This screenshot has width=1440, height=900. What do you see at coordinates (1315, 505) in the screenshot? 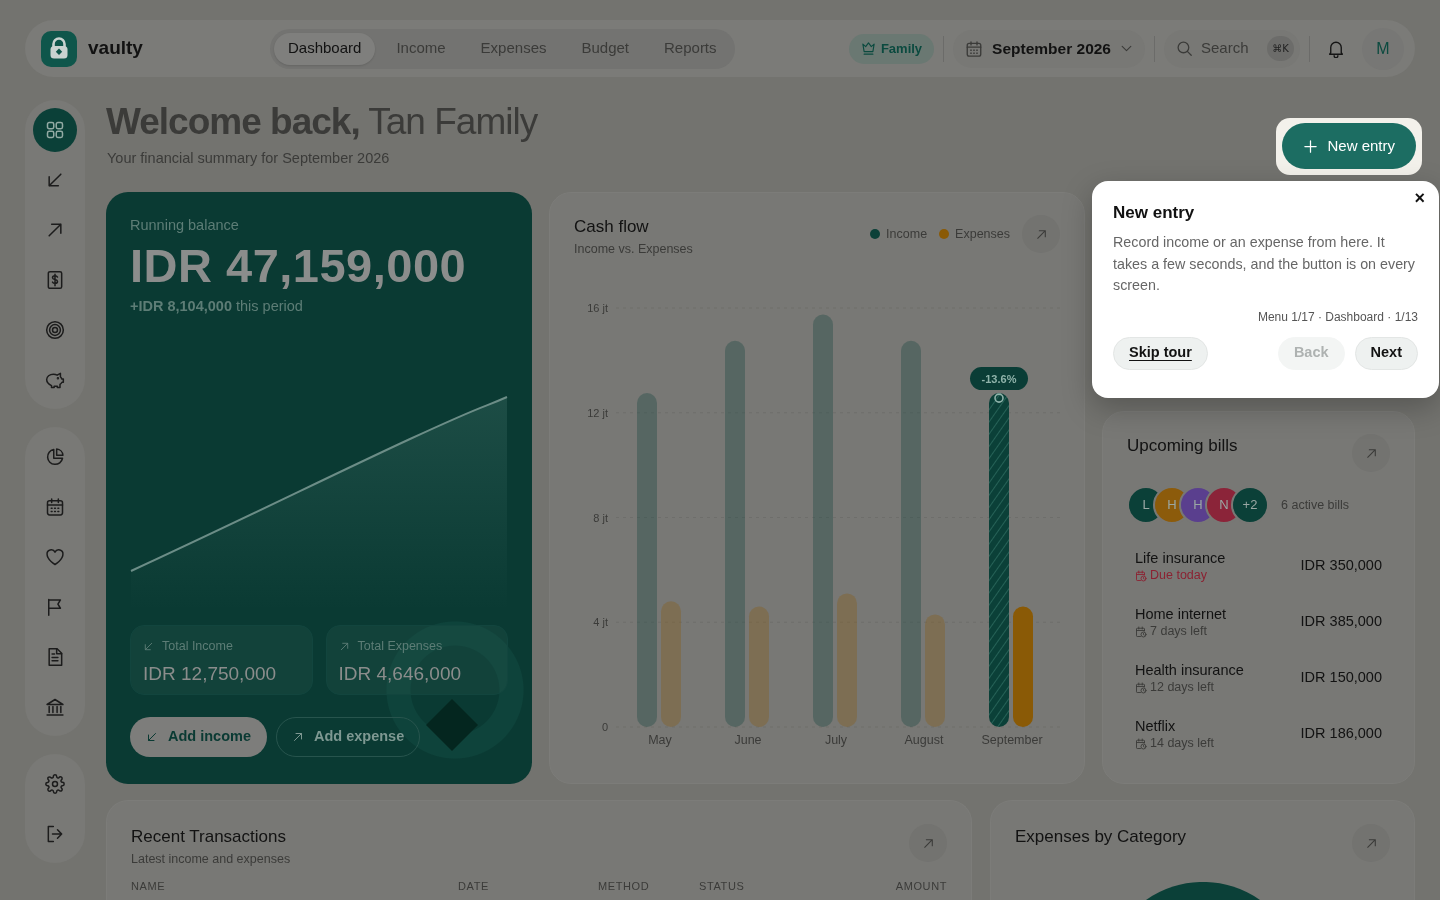
I see `bill-count: 6 active bills` at bounding box center [1315, 505].